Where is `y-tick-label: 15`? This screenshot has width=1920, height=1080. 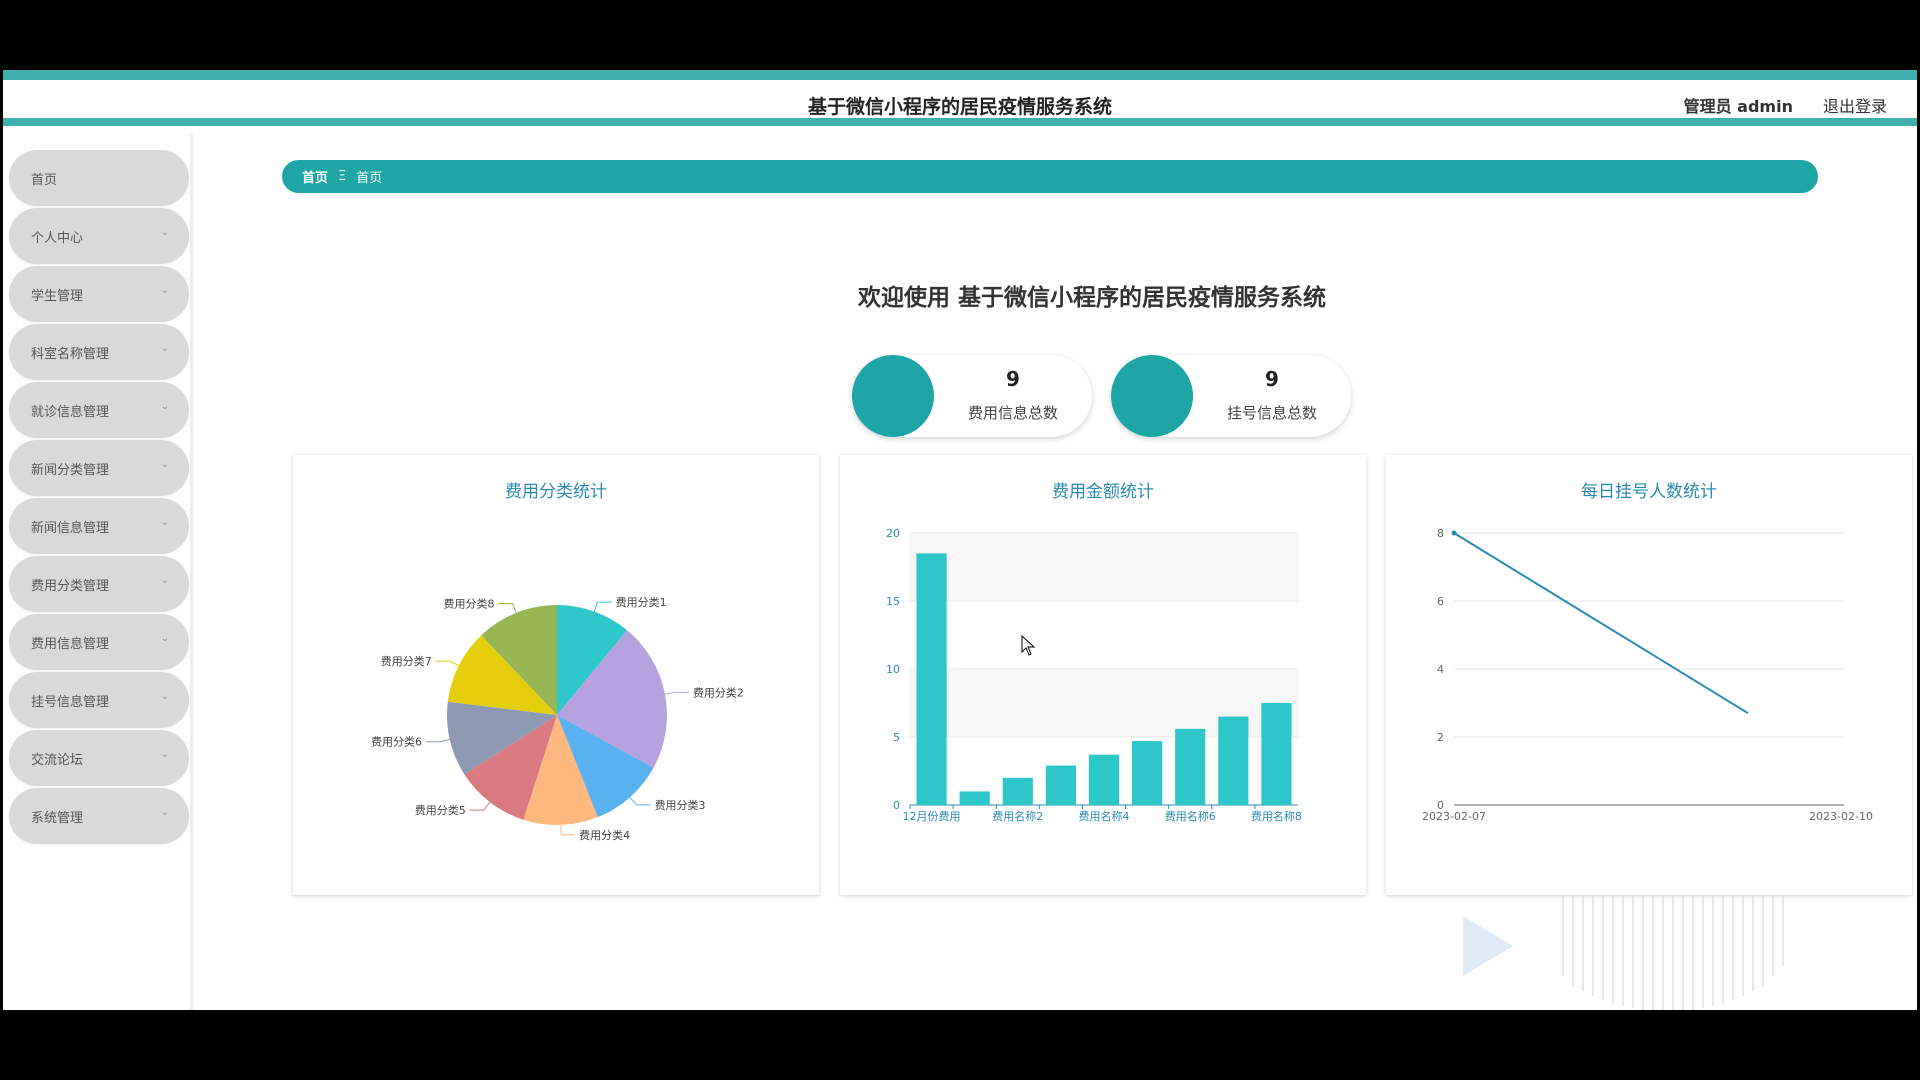
y-tick-label: 15 is located at coordinates (893, 601).